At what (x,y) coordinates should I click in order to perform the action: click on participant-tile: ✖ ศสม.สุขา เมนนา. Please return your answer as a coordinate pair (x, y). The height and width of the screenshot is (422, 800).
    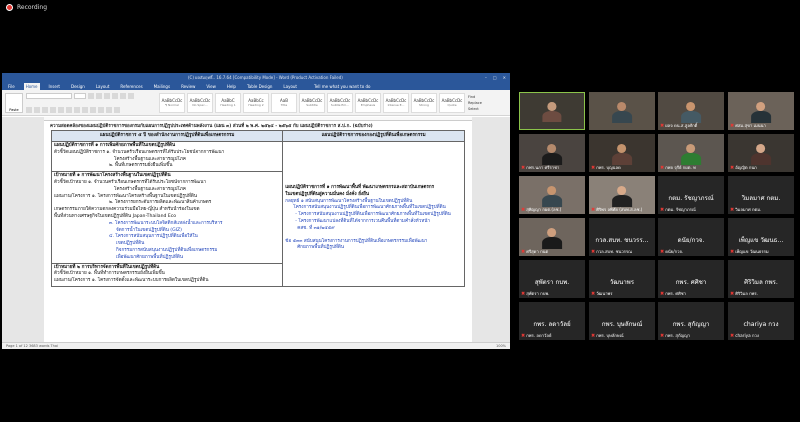
    Looking at the image, I should click on (761, 111).